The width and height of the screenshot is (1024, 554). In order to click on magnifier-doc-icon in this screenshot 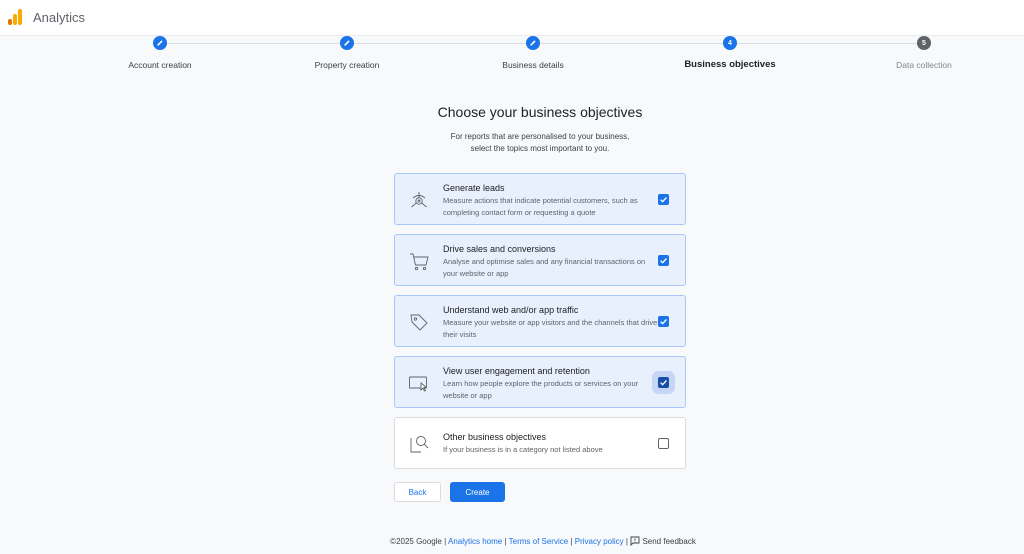, I will do `click(419, 444)`.